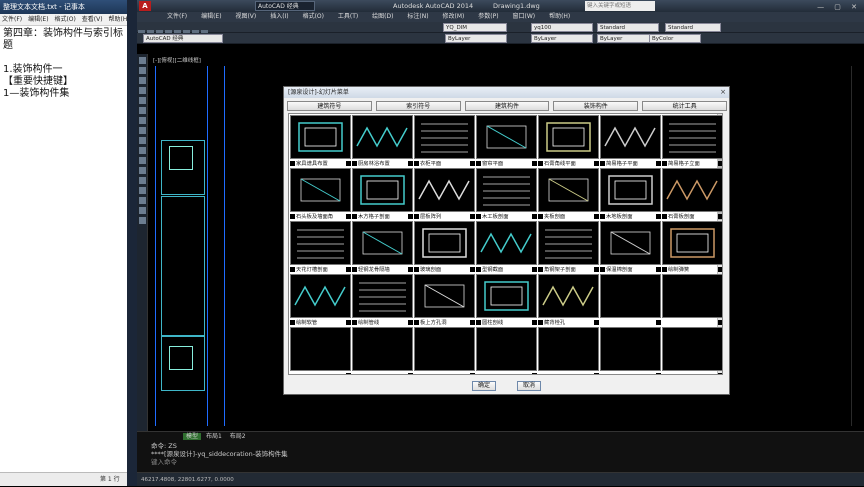 Image resolution: width=864 pixels, height=487 pixels. Describe the element at coordinates (488, 16) in the screenshot. I see `menu-parametric: 参数(P)` at that location.